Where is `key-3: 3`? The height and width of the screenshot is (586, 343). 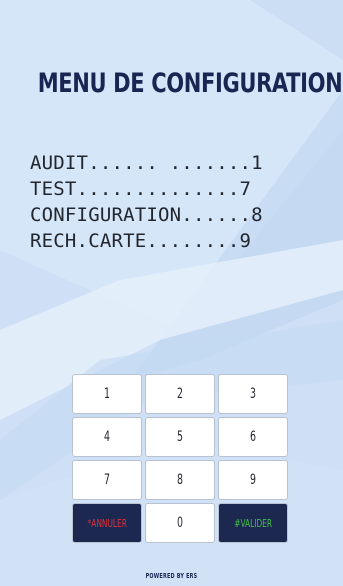 key-3: 3 is located at coordinates (253, 394).